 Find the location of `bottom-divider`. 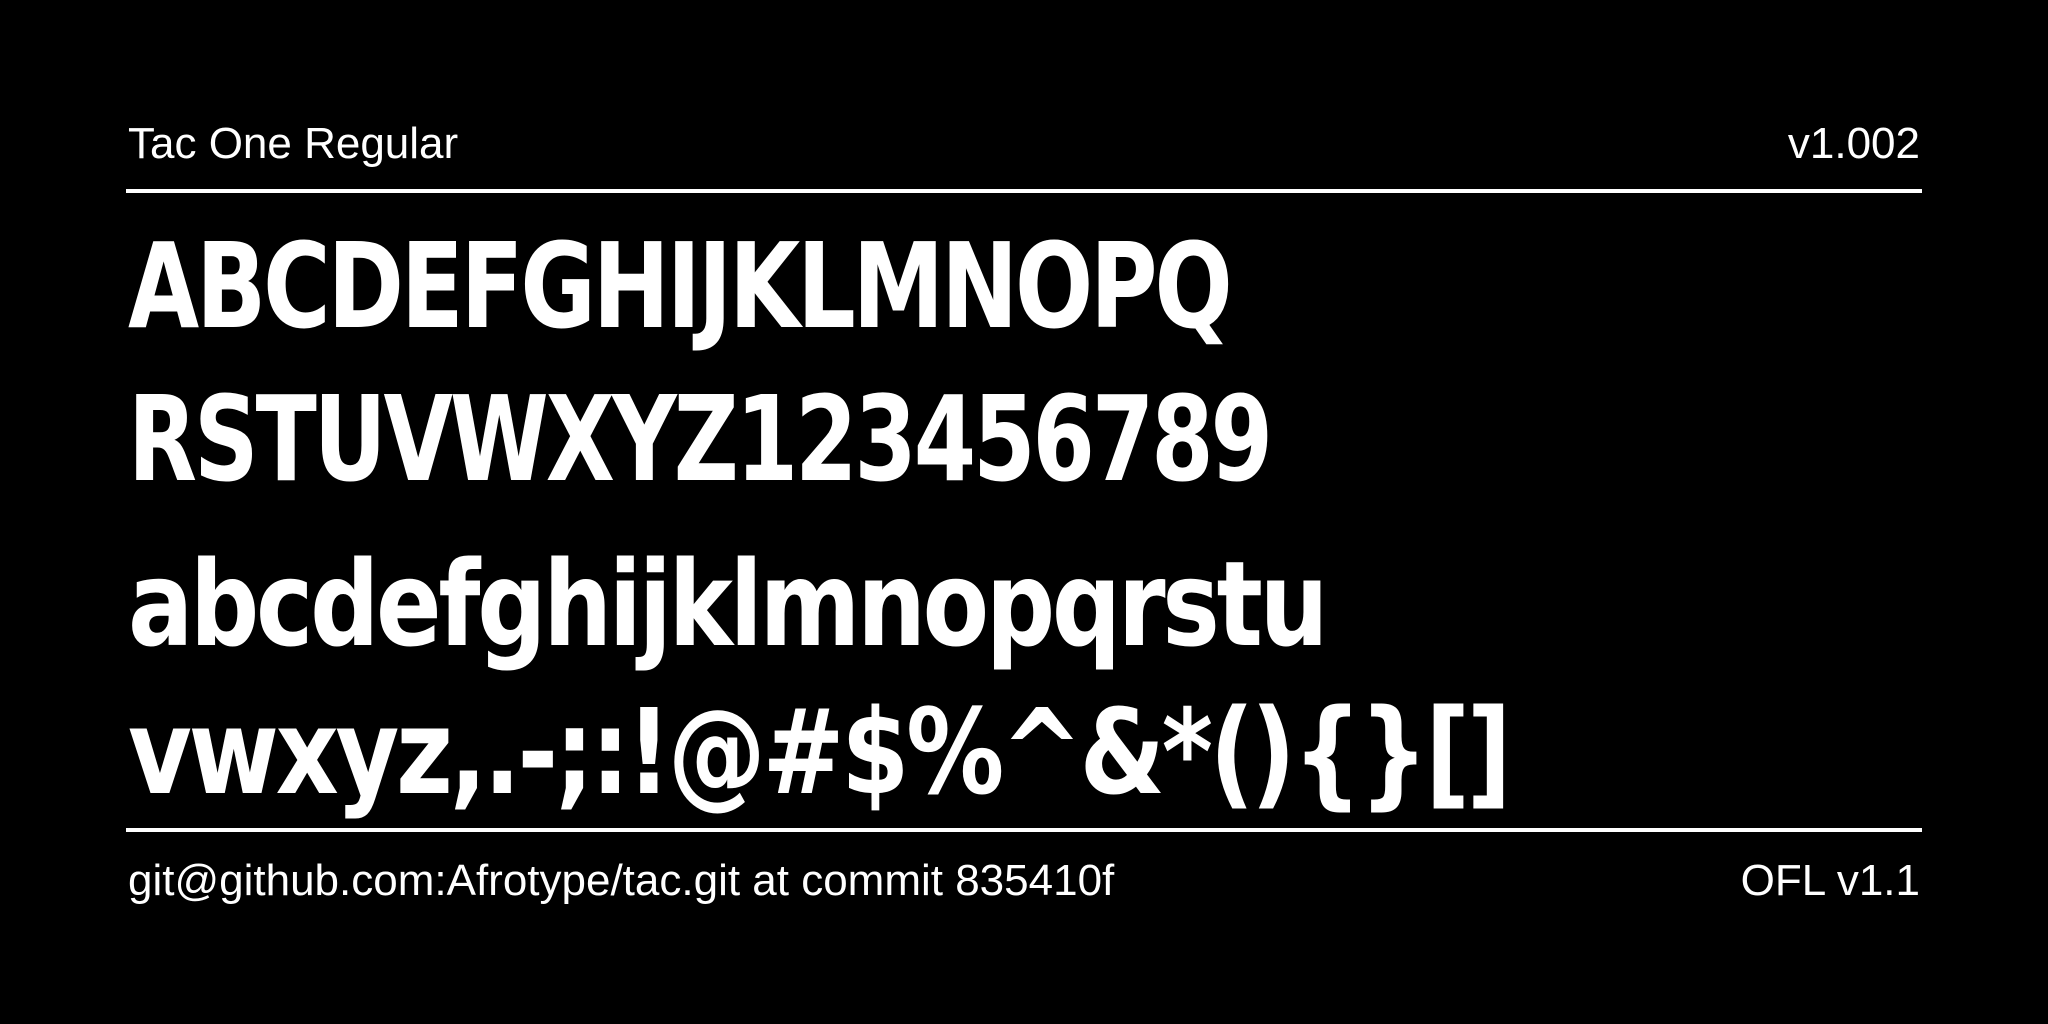

bottom-divider is located at coordinates (1024, 830).